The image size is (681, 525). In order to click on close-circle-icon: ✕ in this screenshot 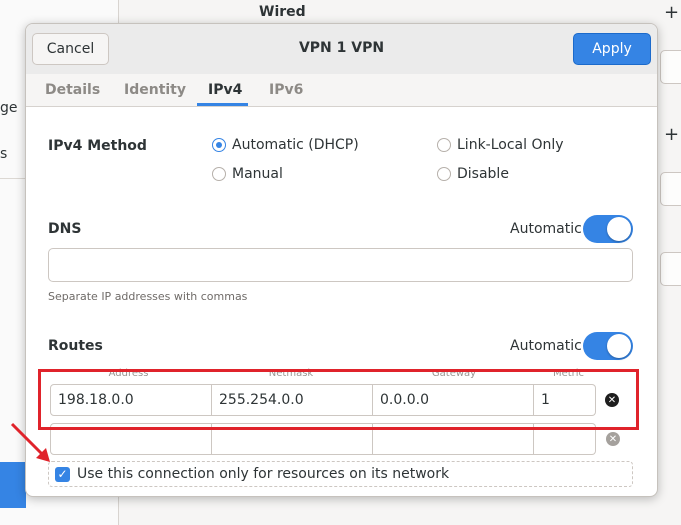, I will do `click(613, 439)`.